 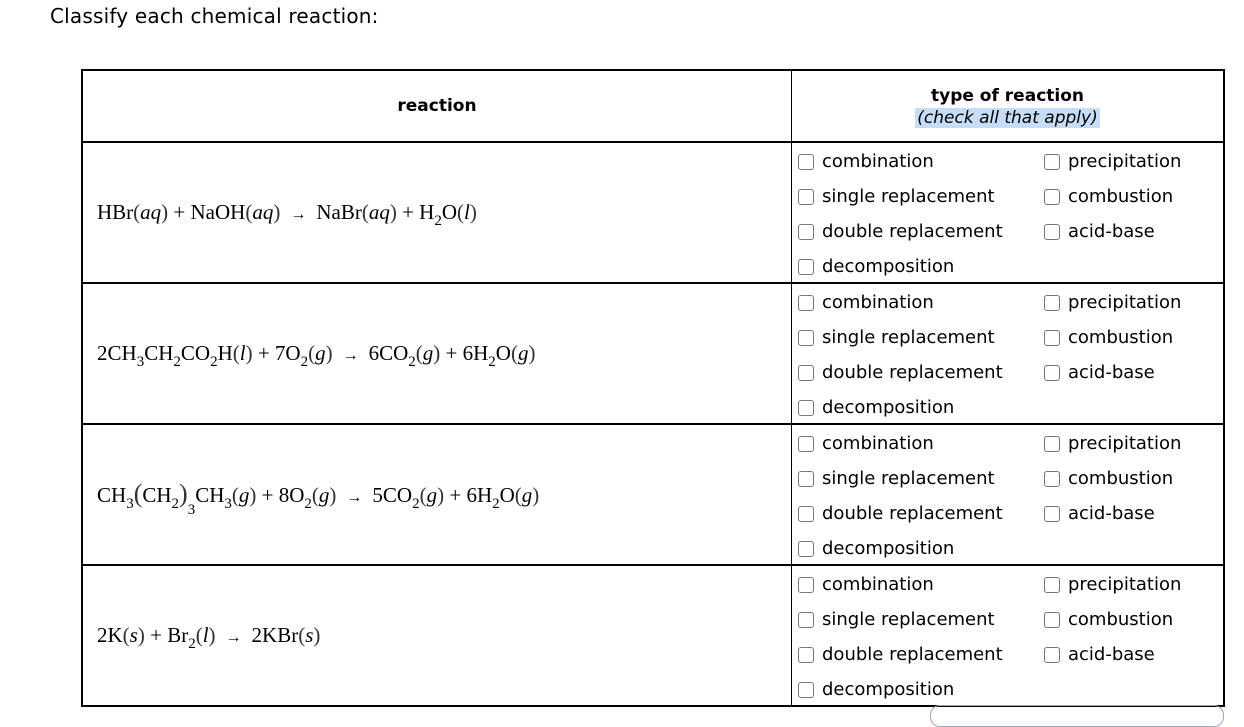 I want to click on header-reaction: reaction, so click(x=436, y=106).